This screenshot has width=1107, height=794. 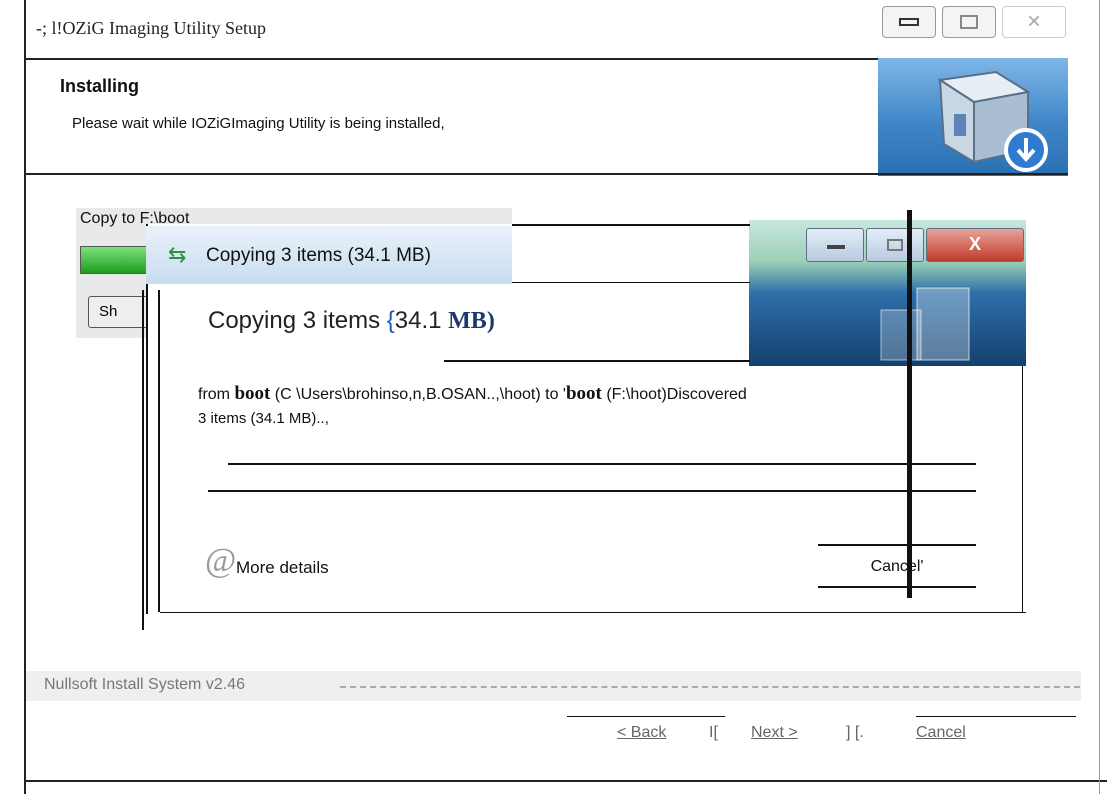 What do you see at coordinates (566, 781) in the screenshot?
I see `window-bottom-border` at bounding box center [566, 781].